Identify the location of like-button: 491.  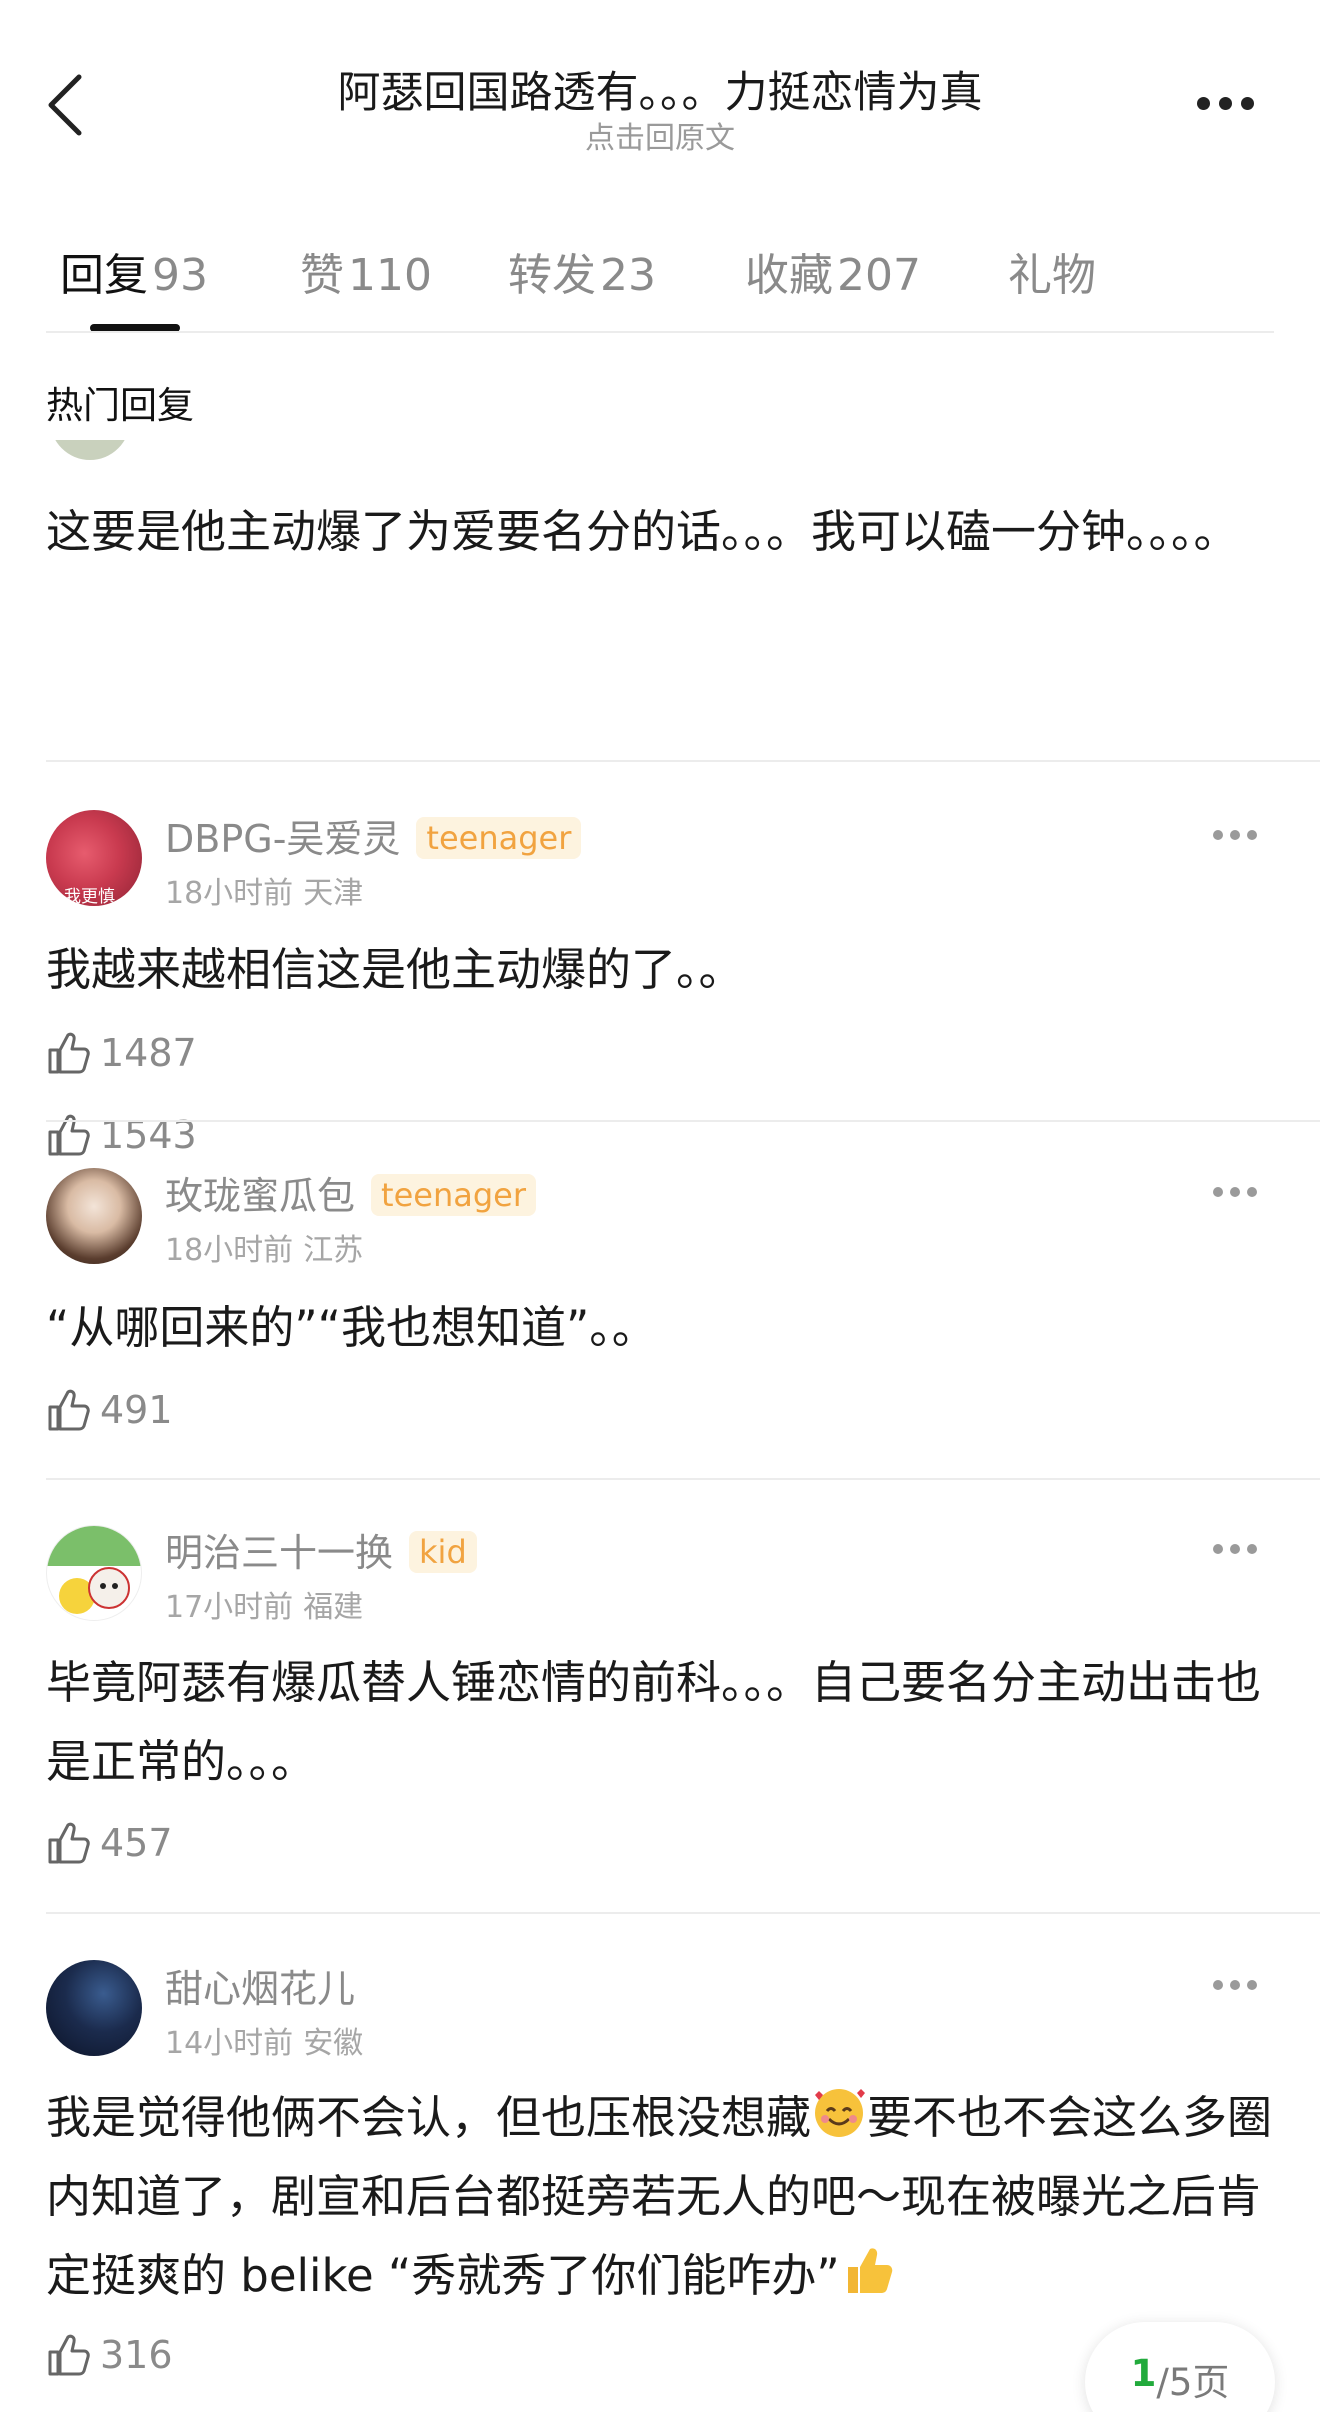
(109, 1410).